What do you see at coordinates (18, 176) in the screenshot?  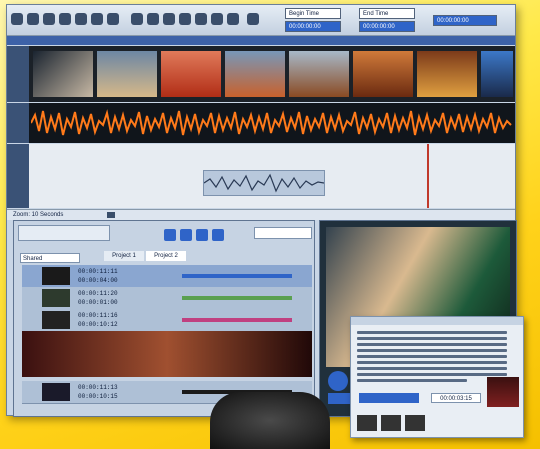 I see `audio-track-2-header` at bounding box center [18, 176].